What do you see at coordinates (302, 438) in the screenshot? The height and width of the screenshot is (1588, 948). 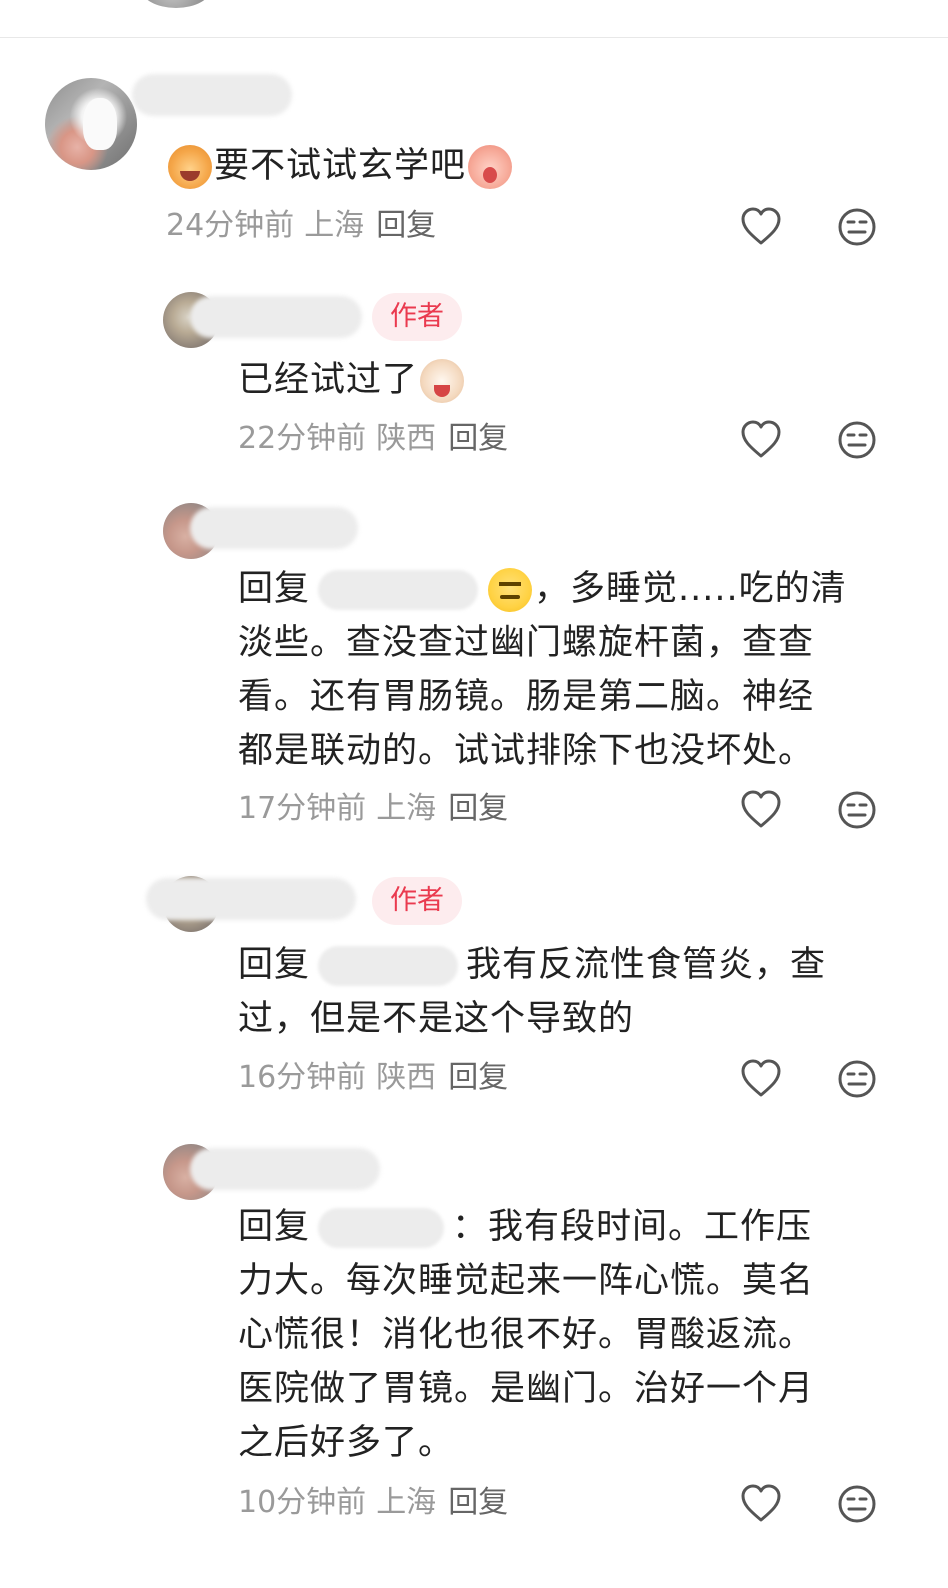 I see `comment-time: 22分钟前` at bounding box center [302, 438].